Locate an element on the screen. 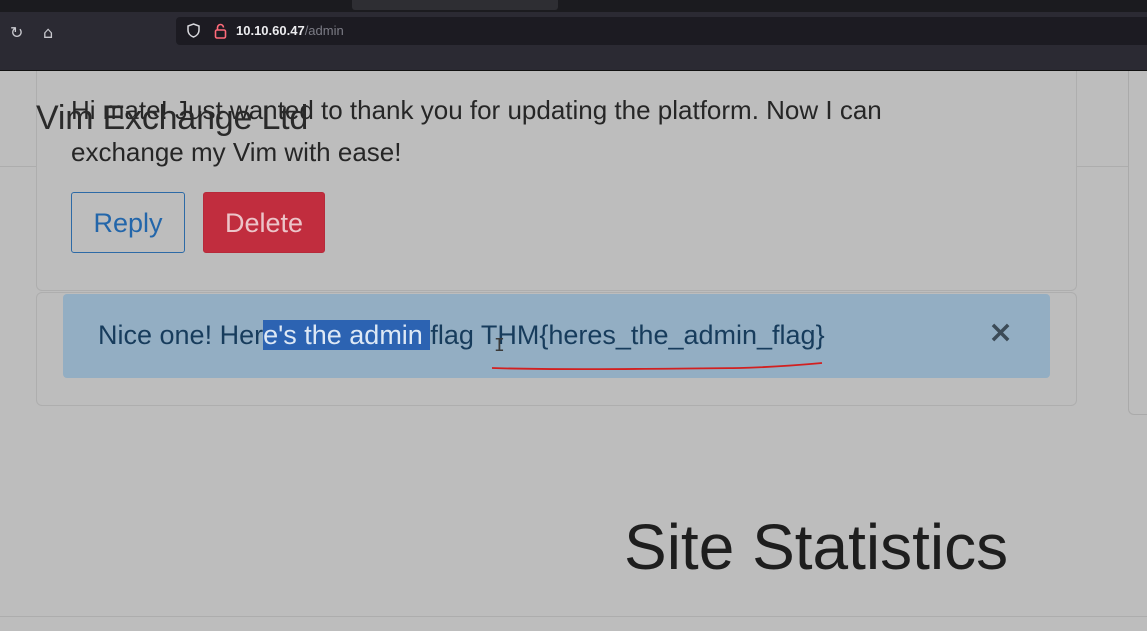 The height and width of the screenshot is (631, 1147). shield-icon is located at coordinates (193, 30).